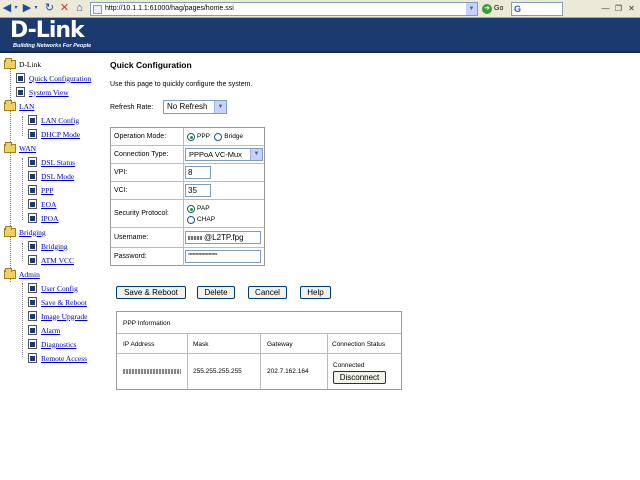 The image size is (640, 480). What do you see at coordinates (191, 136) in the screenshot?
I see `mode-ppp-radio` at bounding box center [191, 136].